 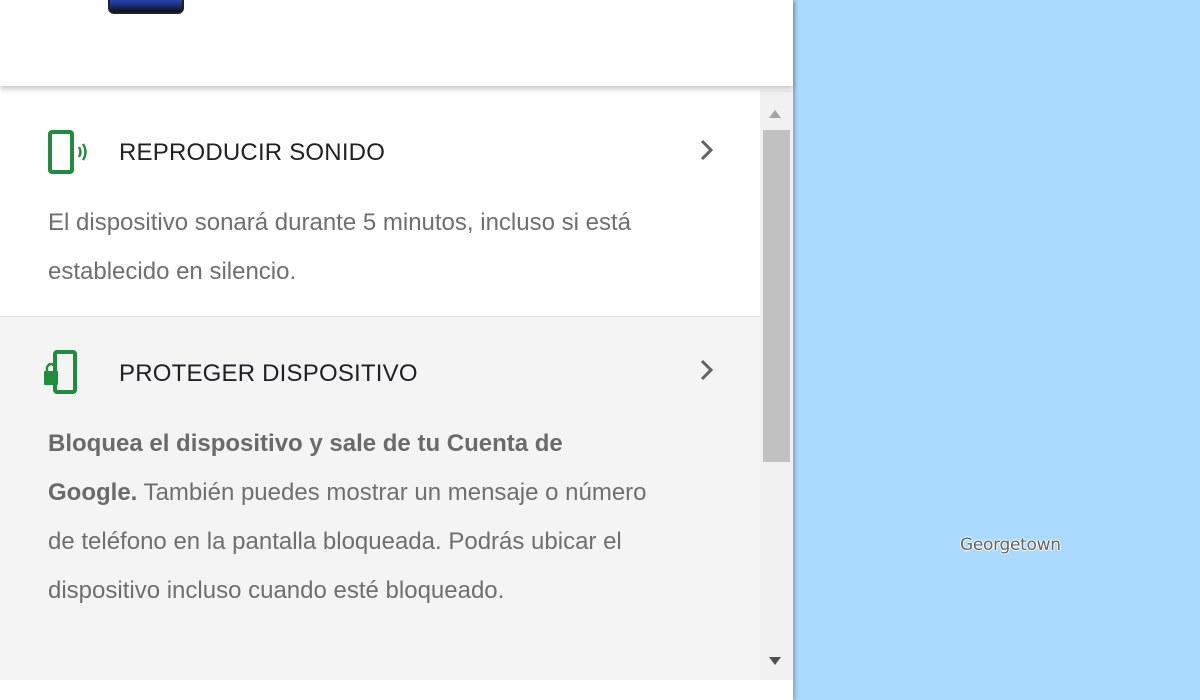 What do you see at coordinates (775, 661) in the screenshot?
I see `scroll-down-arrow-icon` at bounding box center [775, 661].